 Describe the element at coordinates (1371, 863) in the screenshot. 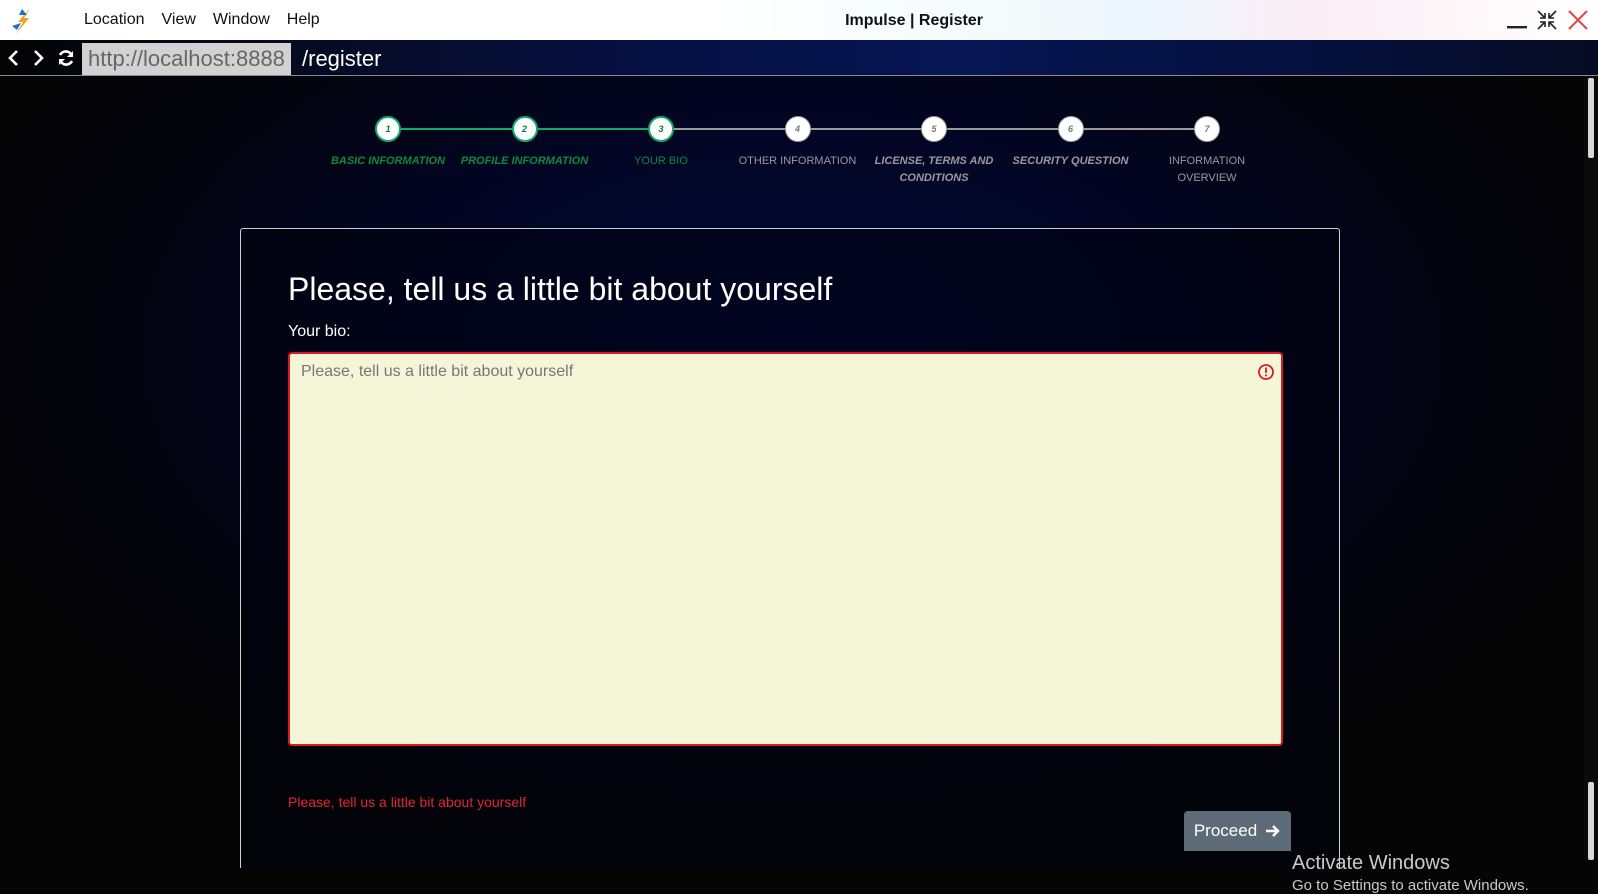

I see `watermark-title: Activate Windows` at that location.